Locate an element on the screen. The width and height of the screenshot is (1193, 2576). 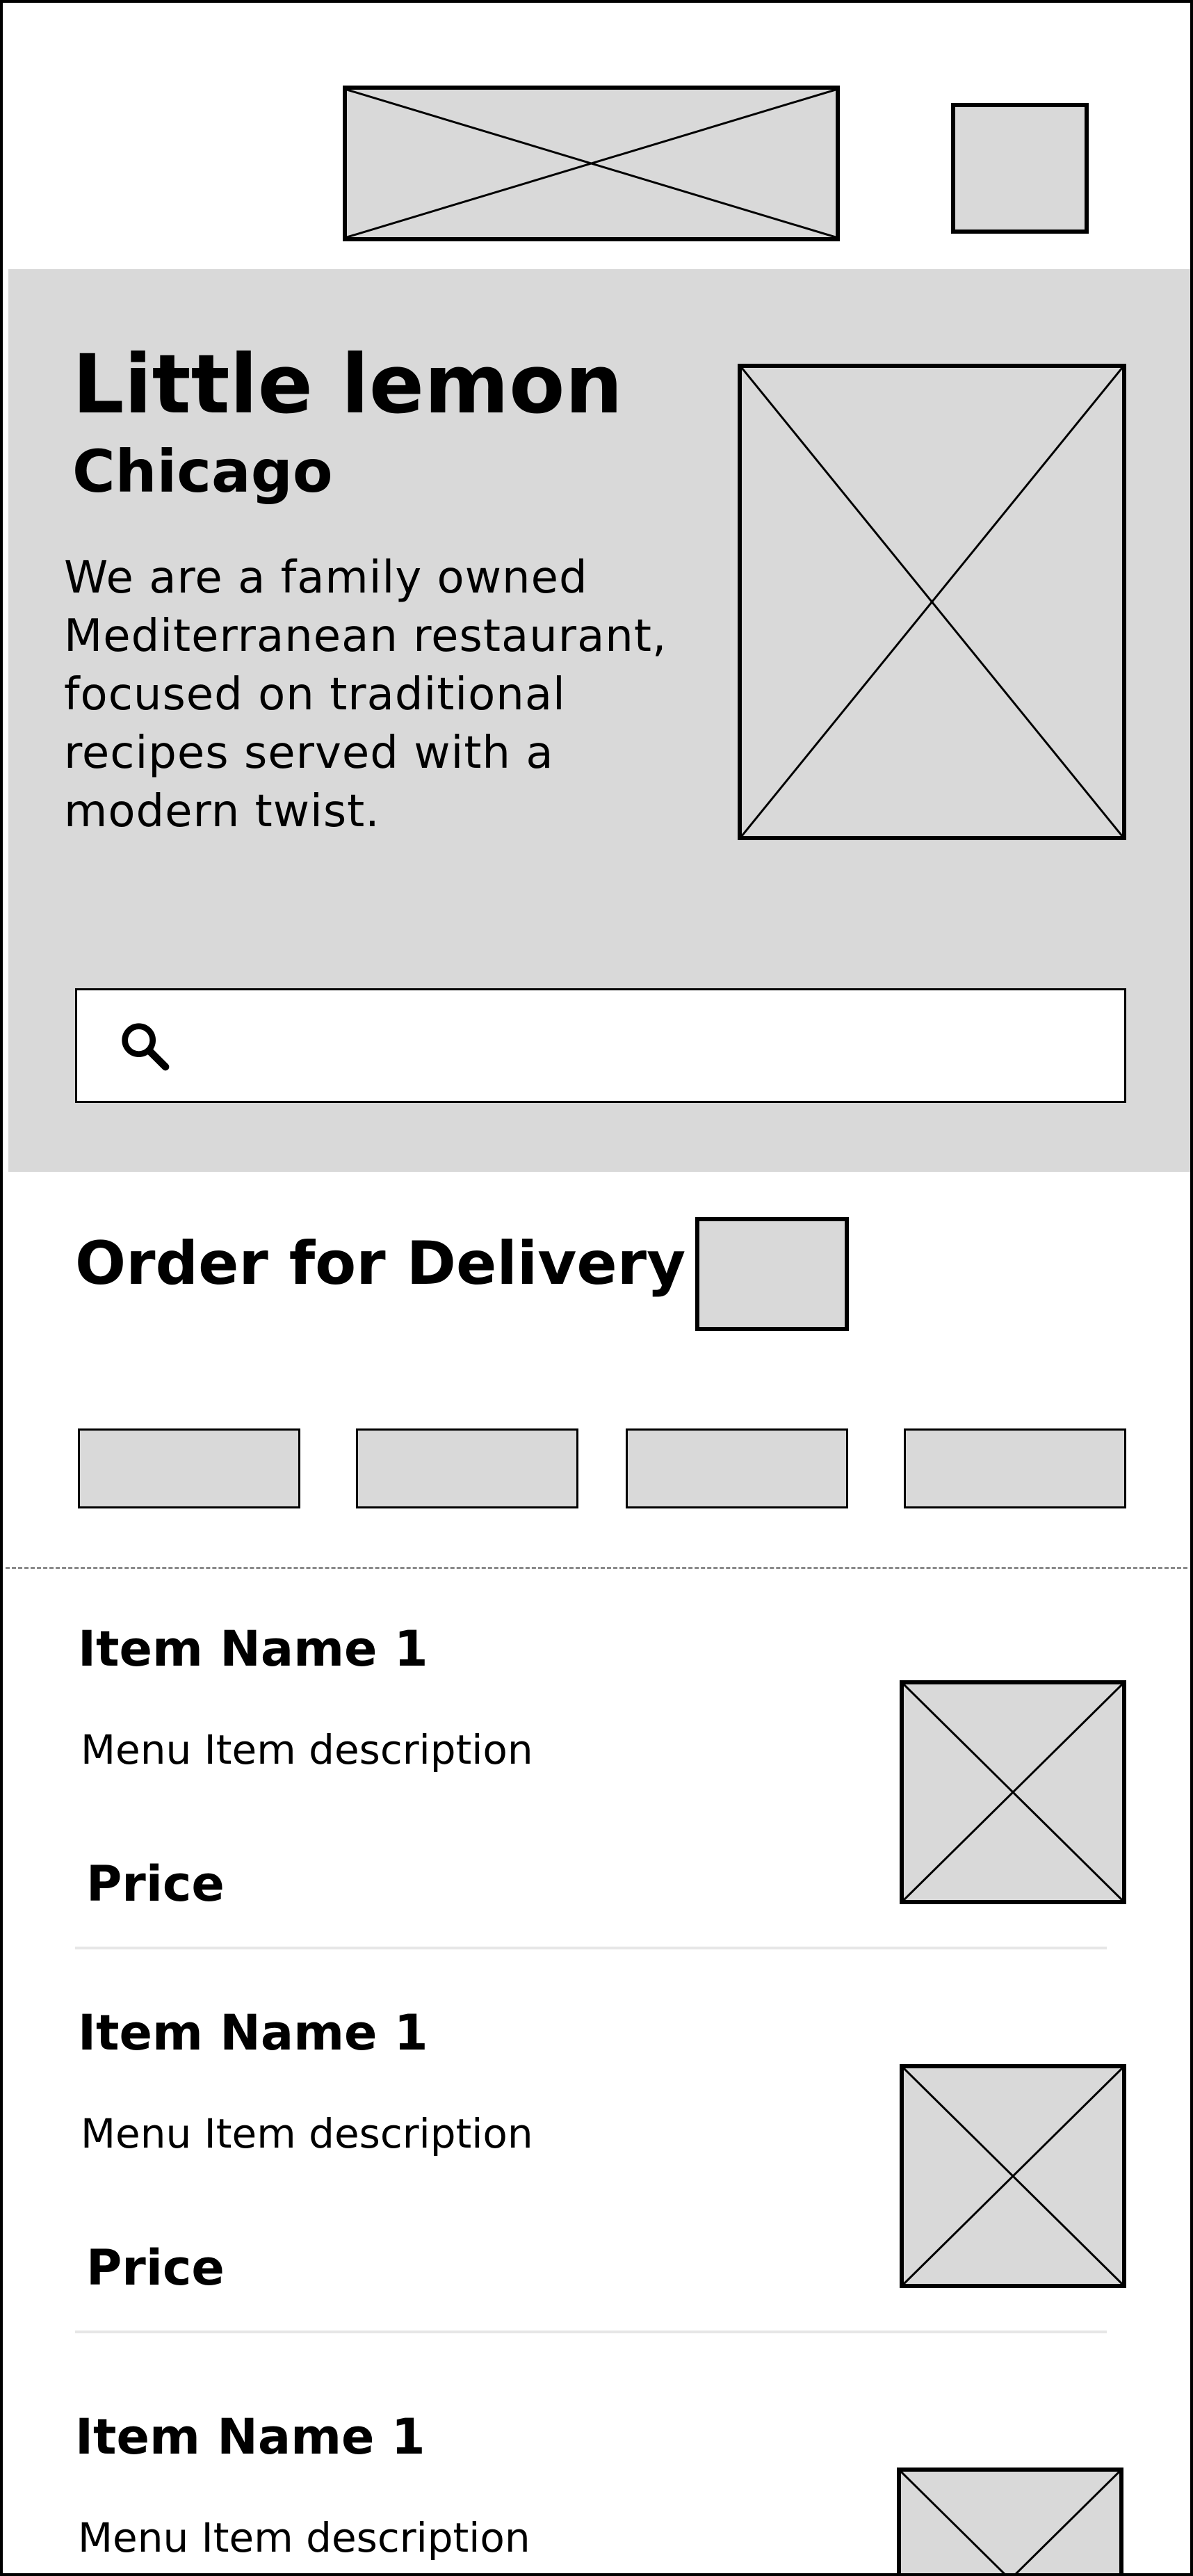
delivery-section-title: Order for Delivery is located at coordinates (380, 1263).